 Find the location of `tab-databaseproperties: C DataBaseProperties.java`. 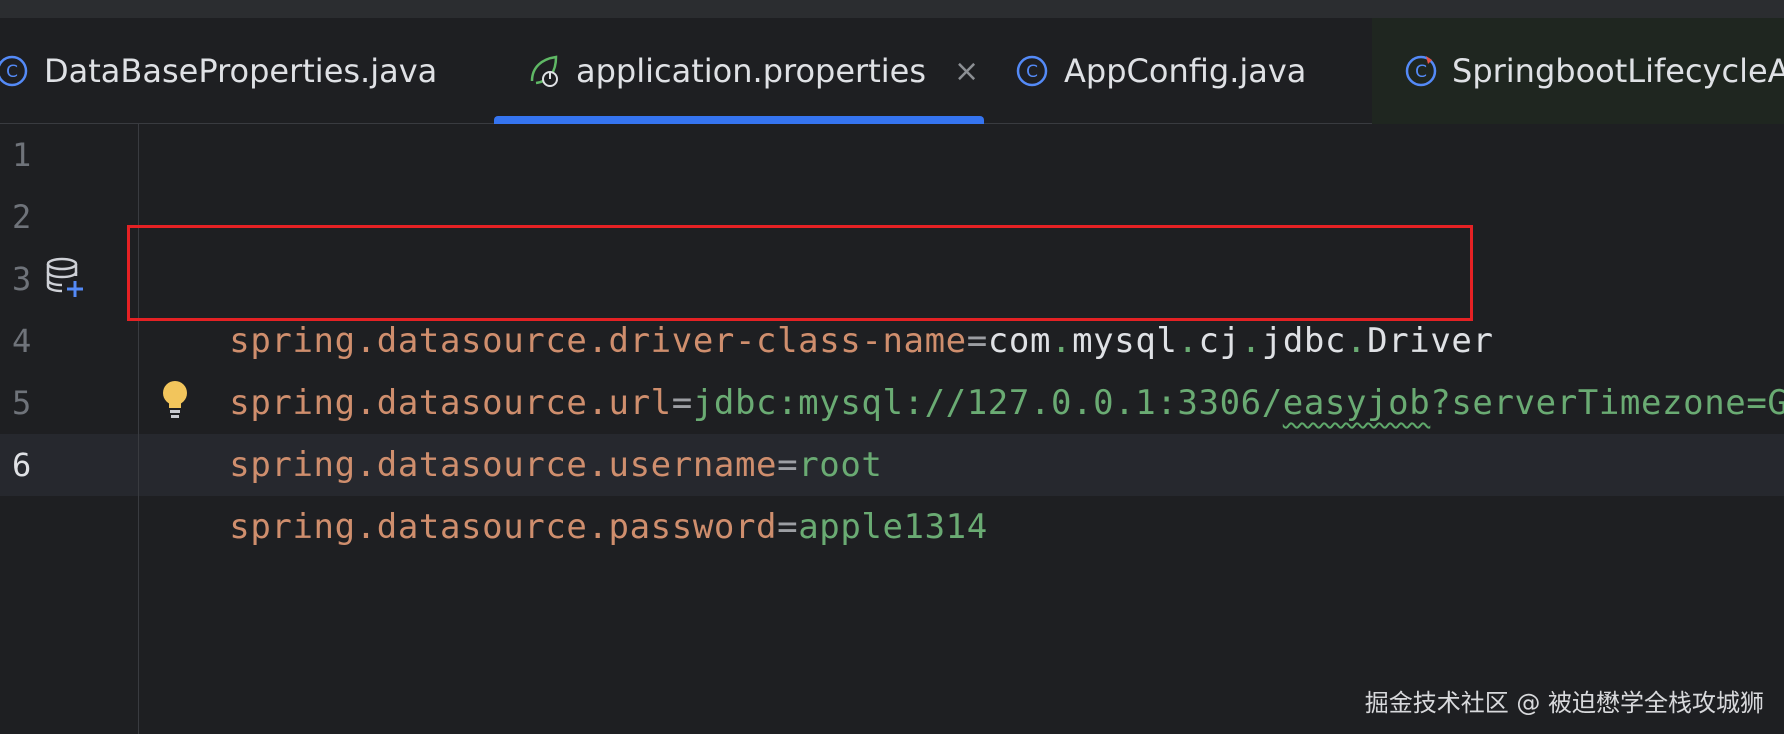

tab-databaseproperties: C DataBaseProperties.java is located at coordinates (218, 71).